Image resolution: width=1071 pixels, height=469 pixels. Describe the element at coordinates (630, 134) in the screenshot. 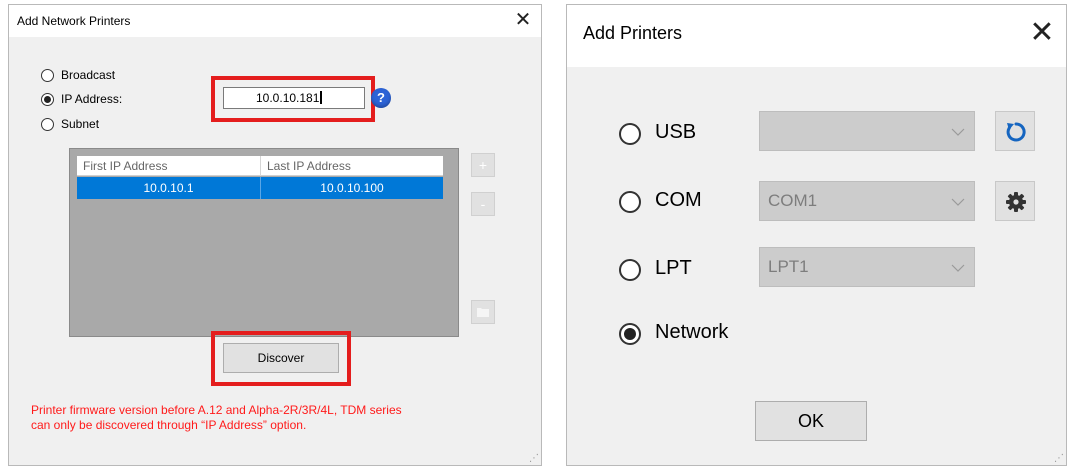

I see `usb-radio` at that location.